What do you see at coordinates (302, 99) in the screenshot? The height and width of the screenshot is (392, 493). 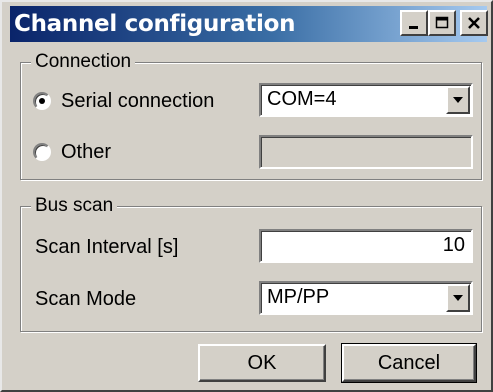 I see `serial-port-value: COM=4` at bounding box center [302, 99].